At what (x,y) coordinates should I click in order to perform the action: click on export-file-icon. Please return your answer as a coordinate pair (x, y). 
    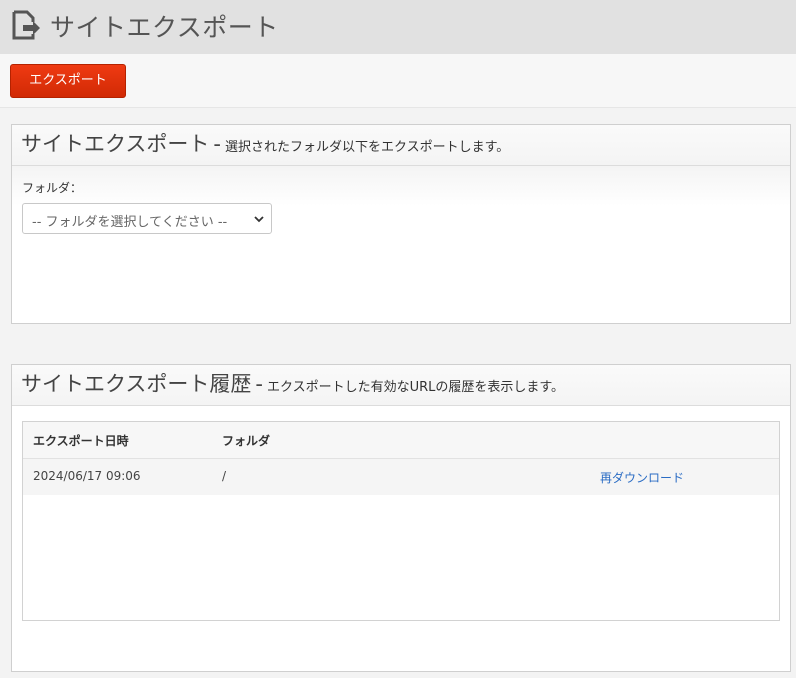
    Looking at the image, I should click on (26, 25).